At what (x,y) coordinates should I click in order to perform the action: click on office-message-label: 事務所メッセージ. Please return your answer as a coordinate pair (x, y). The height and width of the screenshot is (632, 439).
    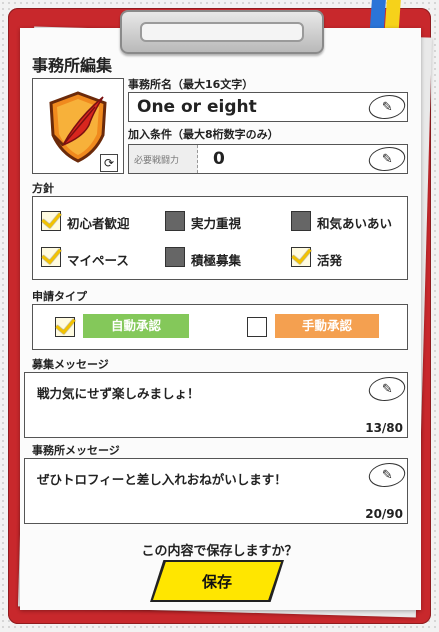
    Looking at the image, I should click on (76, 450).